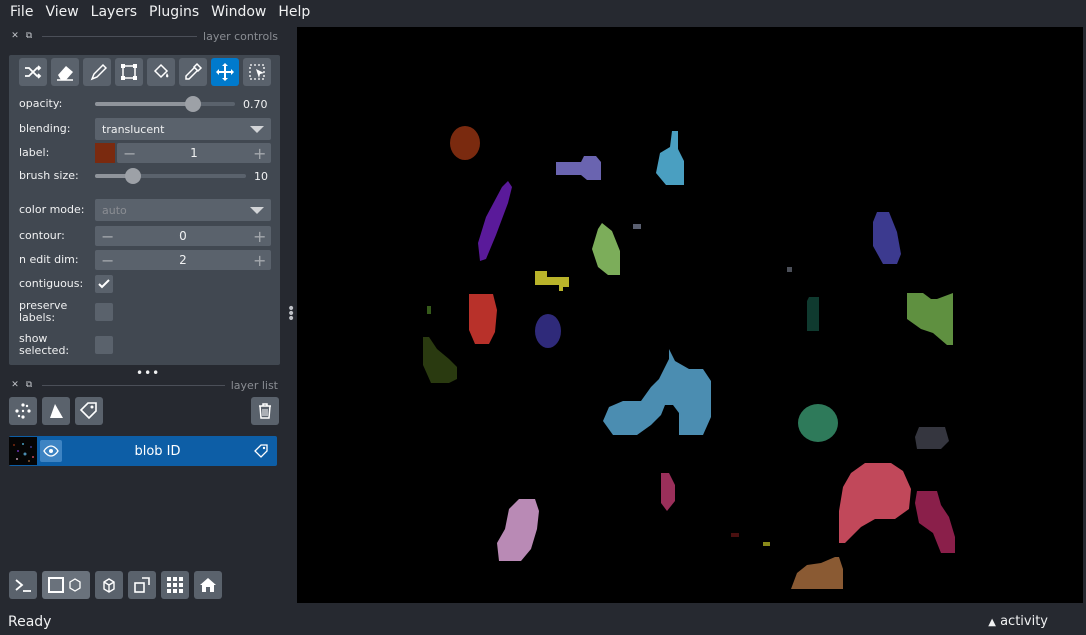 The width and height of the screenshot is (1086, 635). I want to click on roll-icon, so click(109, 585).